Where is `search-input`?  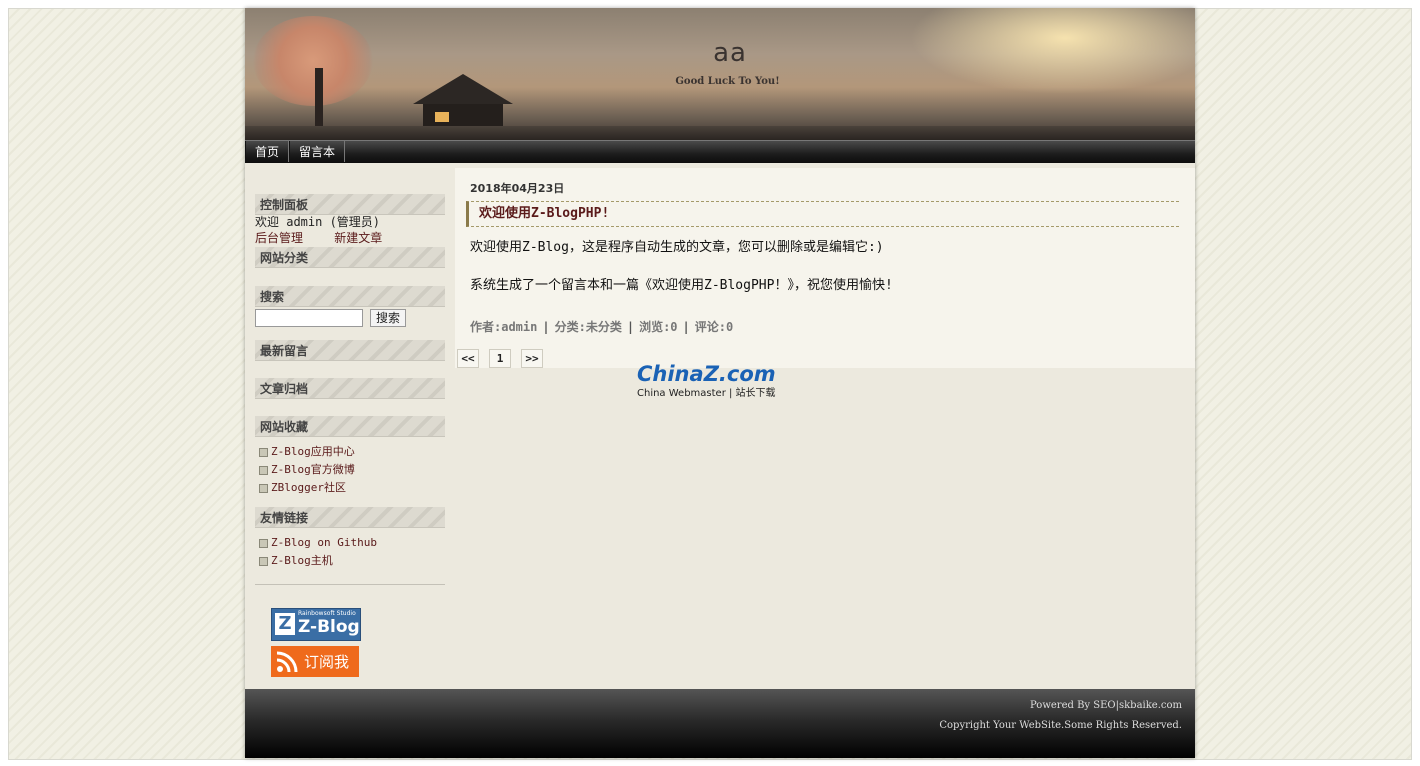 search-input is located at coordinates (309, 318).